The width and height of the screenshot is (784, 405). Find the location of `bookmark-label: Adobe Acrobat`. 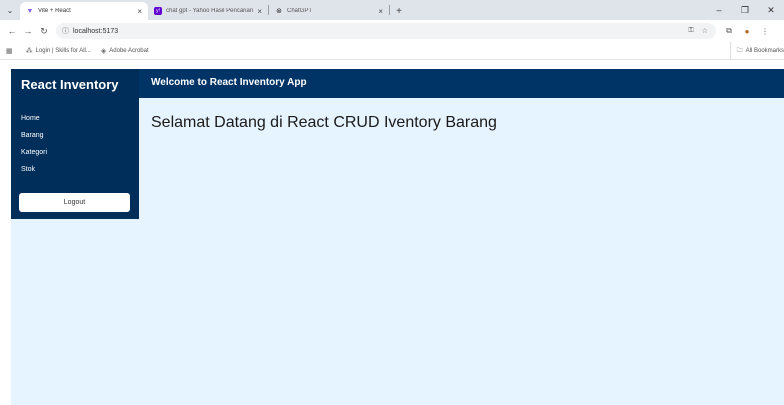

bookmark-label: Adobe Acrobat is located at coordinates (129, 50).